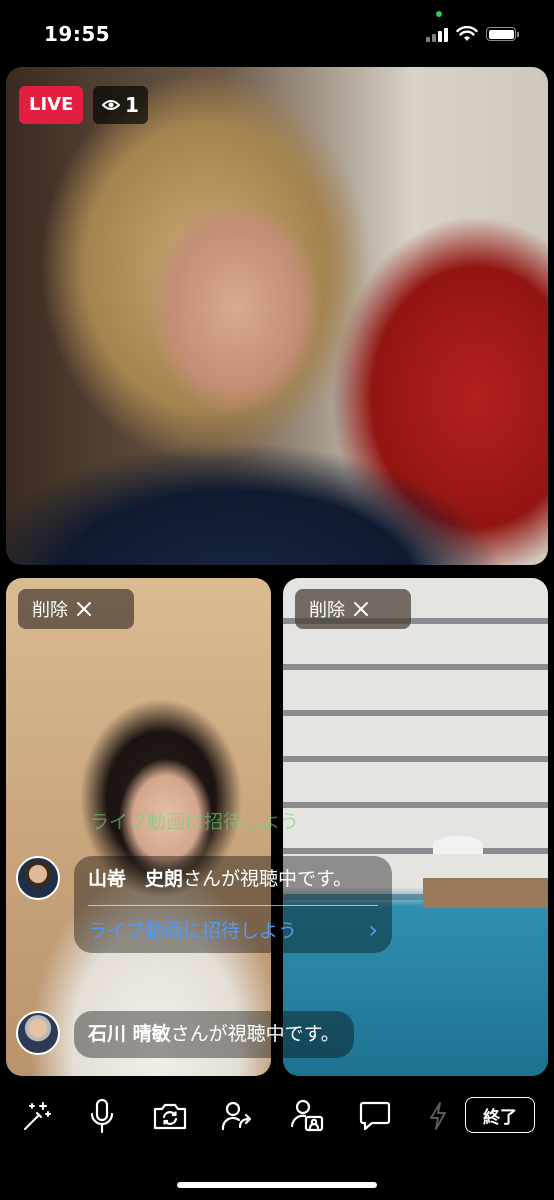 The width and height of the screenshot is (554, 1200). What do you see at coordinates (132, 105) in the screenshot?
I see `viewer-count: 1` at bounding box center [132, 105].